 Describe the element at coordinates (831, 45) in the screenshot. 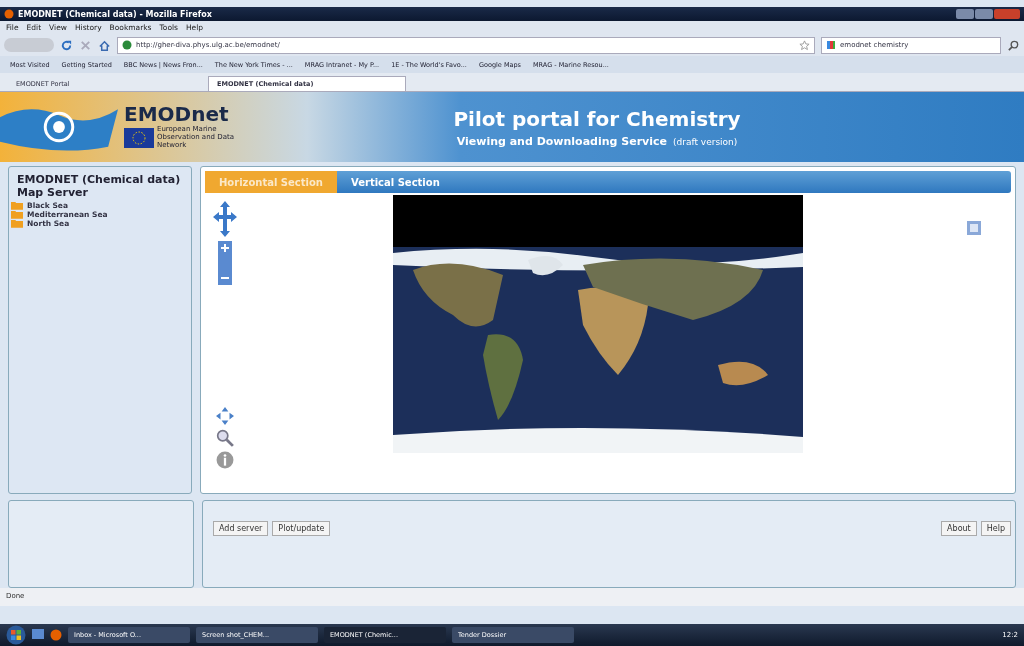

I see `search-engine-icon` at that location.